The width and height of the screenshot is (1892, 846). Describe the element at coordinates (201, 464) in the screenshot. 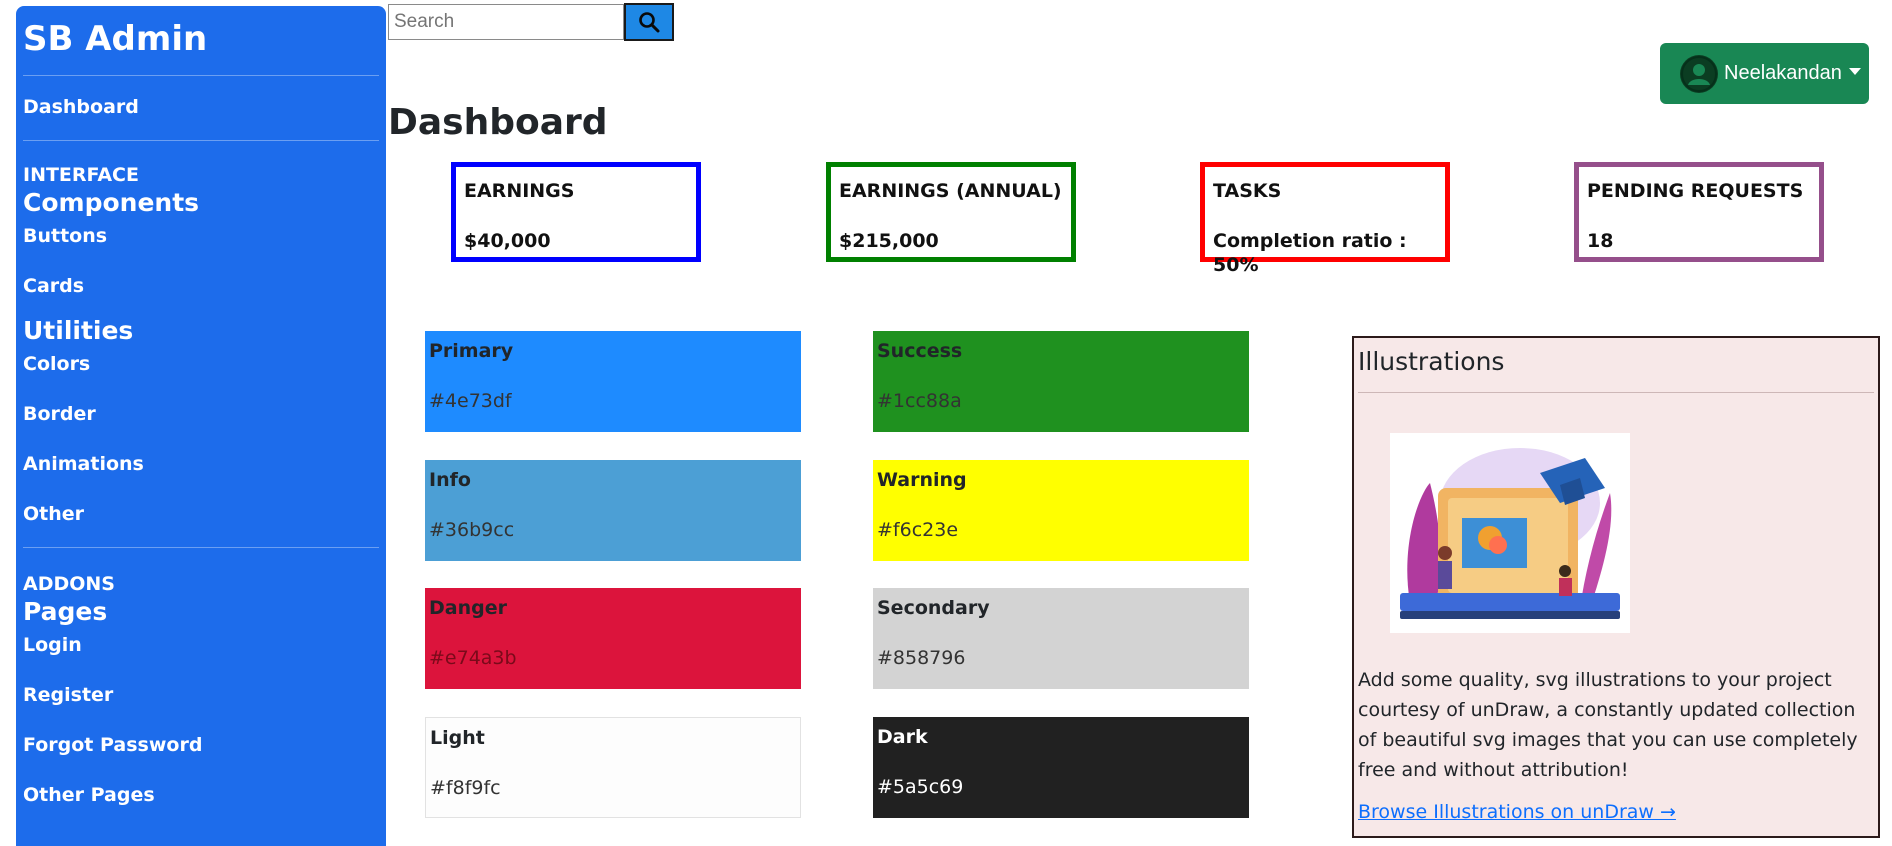

I see `sidebar-item-animations: Animations` at that location.